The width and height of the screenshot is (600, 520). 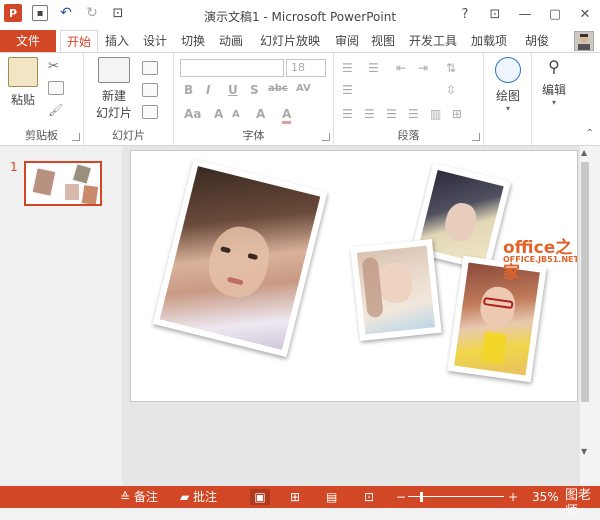 What do you see at coordinates (578, 503) in the screenshot?
I see `watermark-corner: 图老师` at bounding box center [578, 503].